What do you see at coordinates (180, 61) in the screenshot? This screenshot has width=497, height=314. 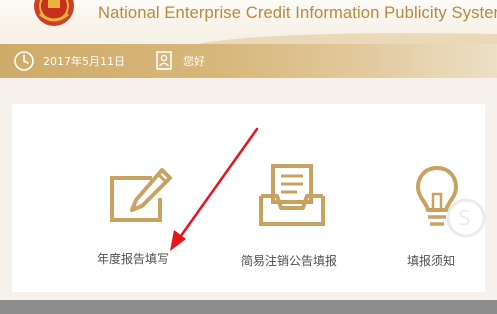 I see `greeting-display: 您好` at bounding box center [180, 61].